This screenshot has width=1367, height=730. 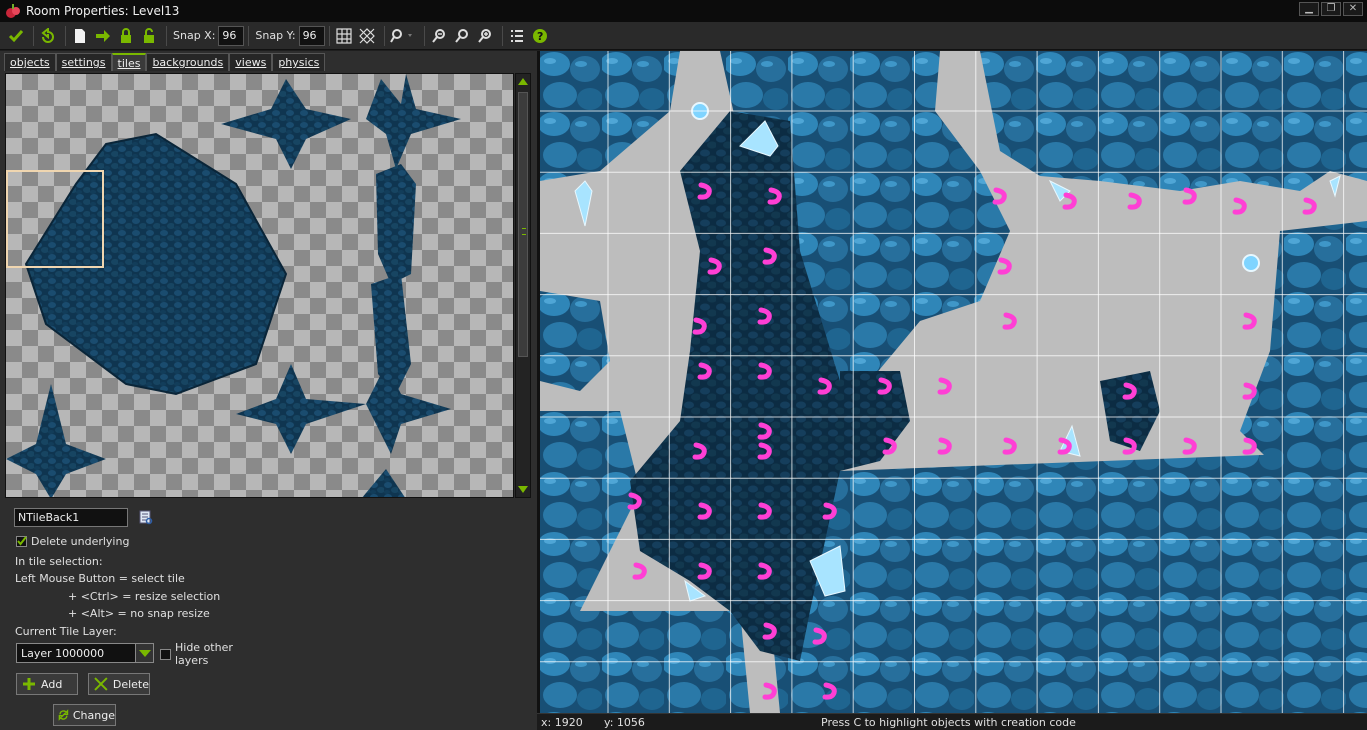 I want to click on scroll-up-icon, so click(x=523, y=81).